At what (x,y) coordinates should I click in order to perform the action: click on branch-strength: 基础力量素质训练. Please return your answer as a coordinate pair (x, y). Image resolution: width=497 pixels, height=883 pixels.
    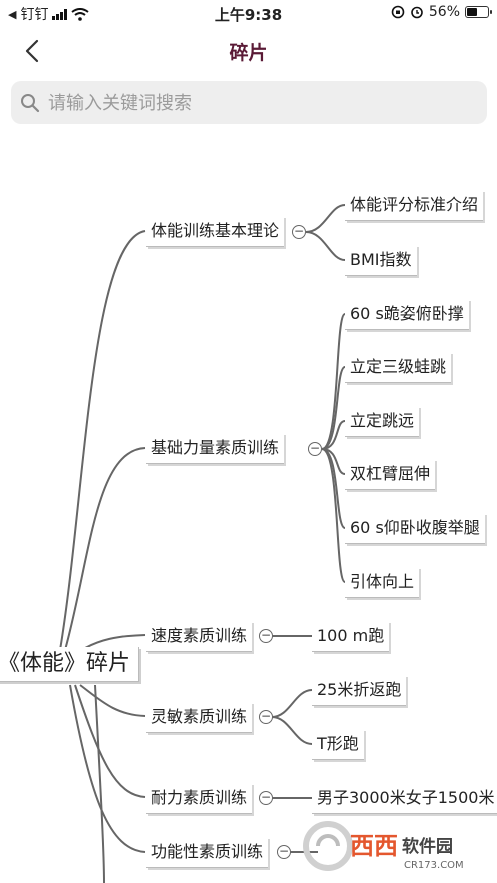
    Looking at the image, I should click on (215, 448).